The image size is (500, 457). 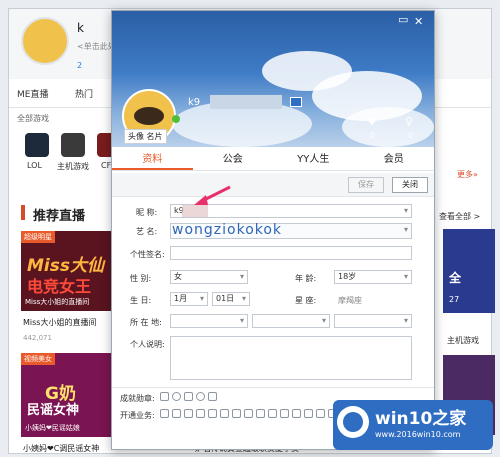 What do you see at coordinates (194, 102) in the screenshot?
I see `profile-name: k9` at bounding box center [194, 102].